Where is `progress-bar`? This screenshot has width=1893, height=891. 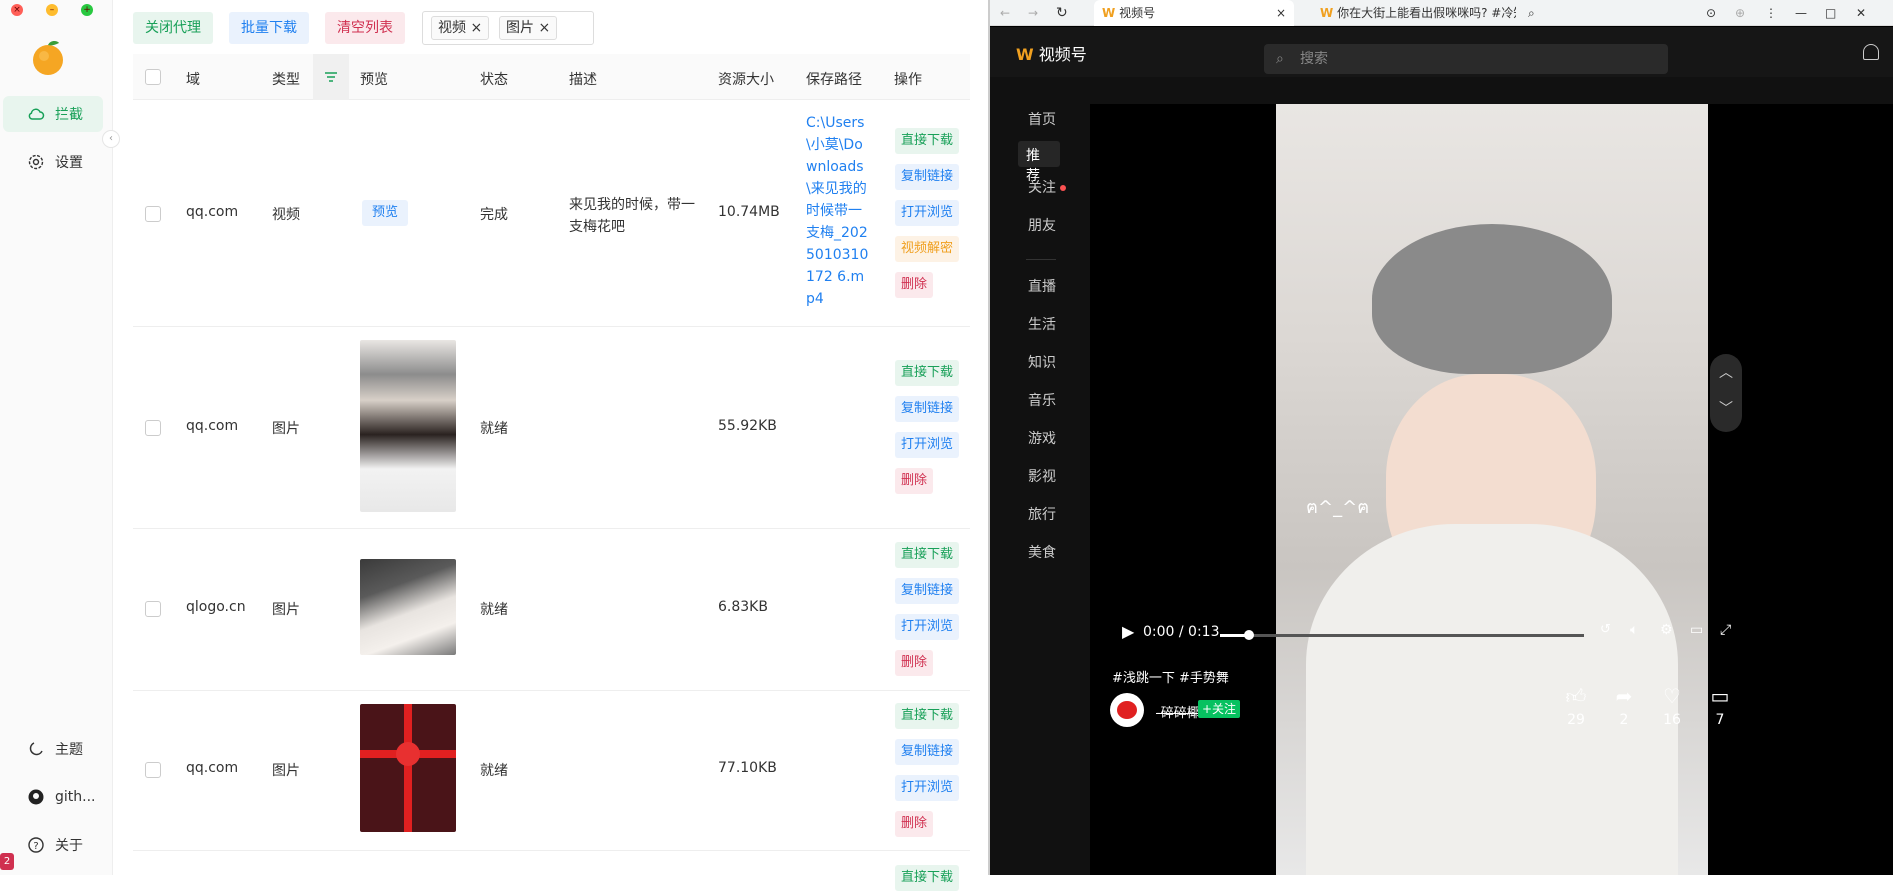 progress-bar is located at coordinates (1402, 635).